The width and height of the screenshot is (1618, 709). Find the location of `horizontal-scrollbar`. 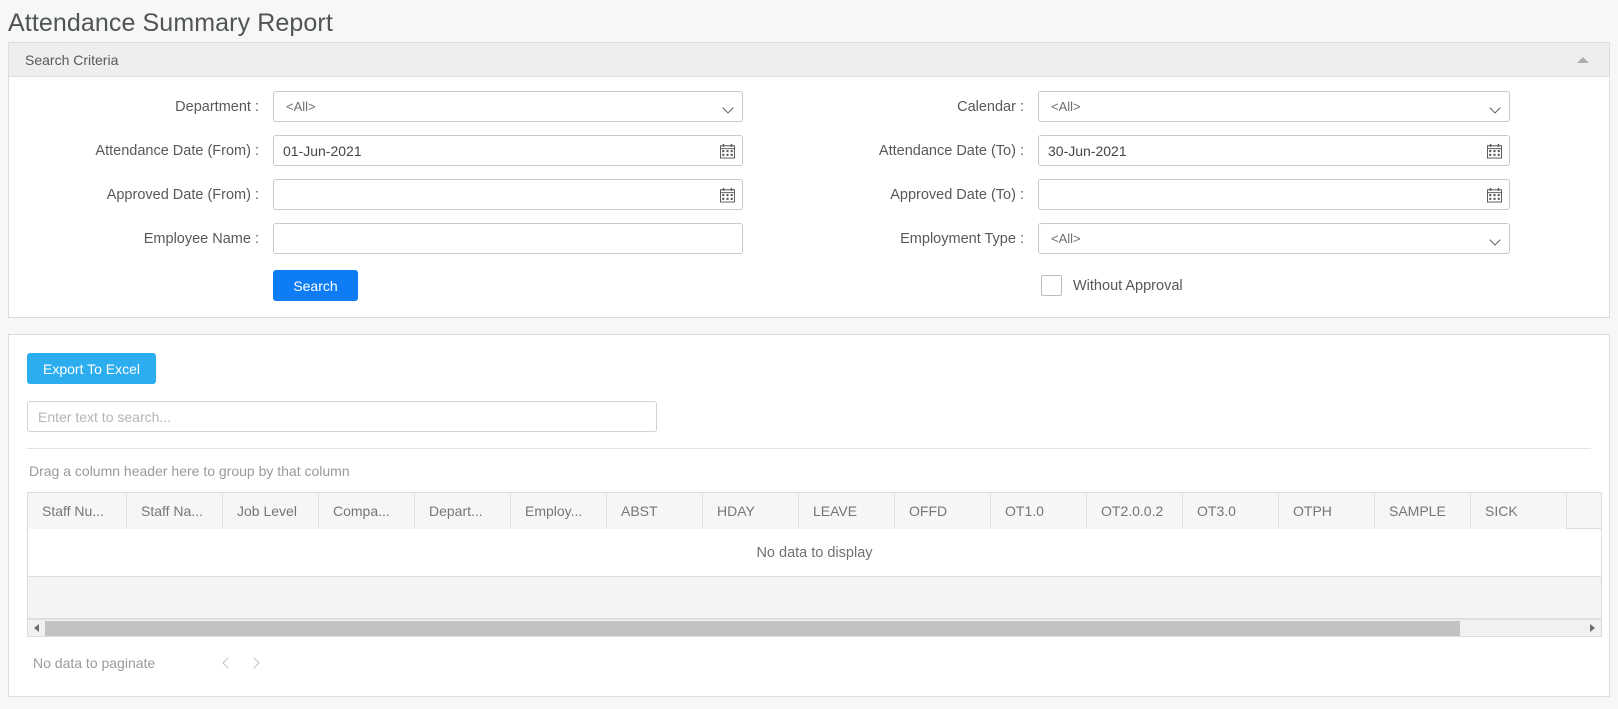

horizontal-scrollbar is located at coordinates (814, 627).